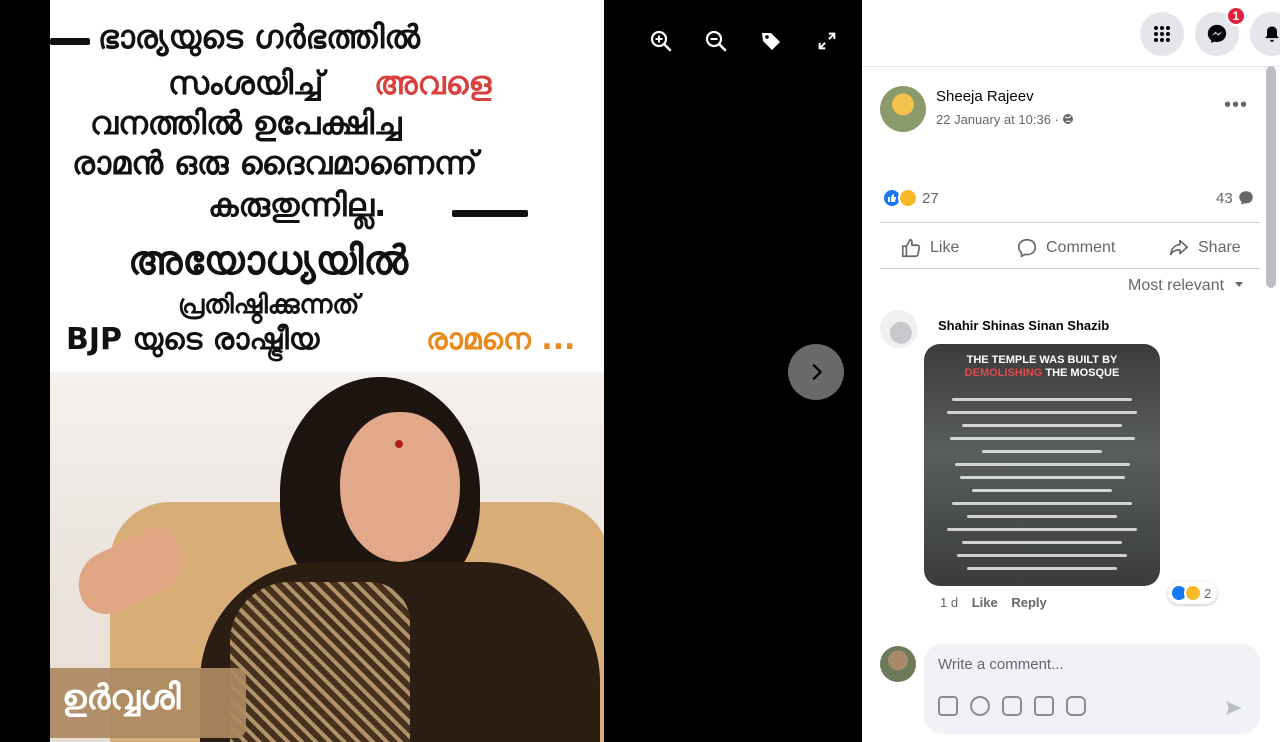  I want to click on next-photo-button, so click(816, 372).